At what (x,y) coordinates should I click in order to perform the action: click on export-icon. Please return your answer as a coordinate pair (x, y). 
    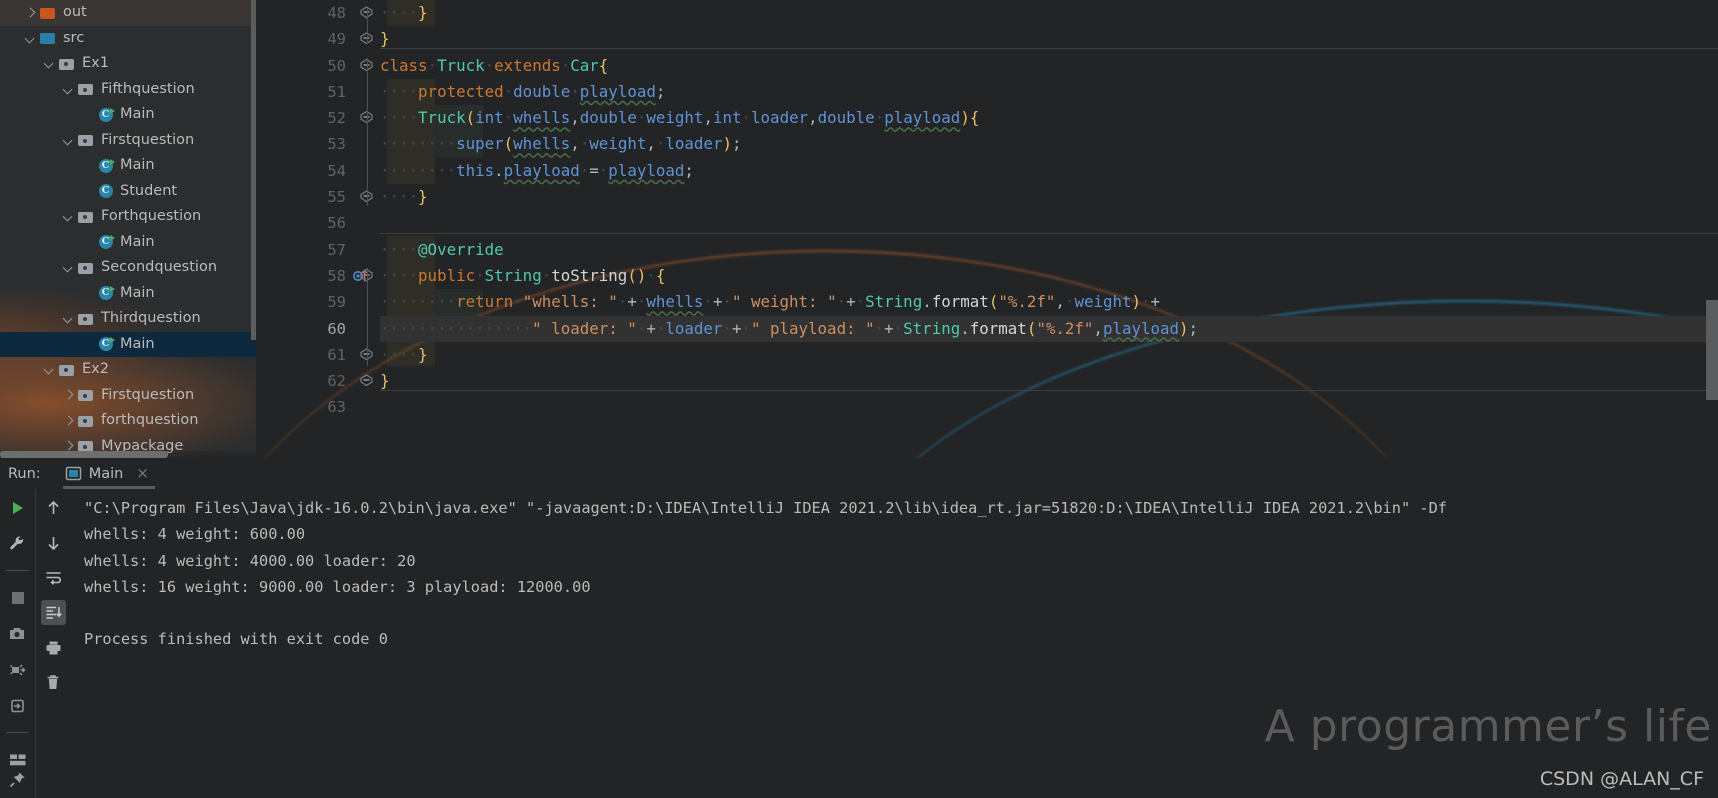
    Looking at the image, I should click on (17, 705).